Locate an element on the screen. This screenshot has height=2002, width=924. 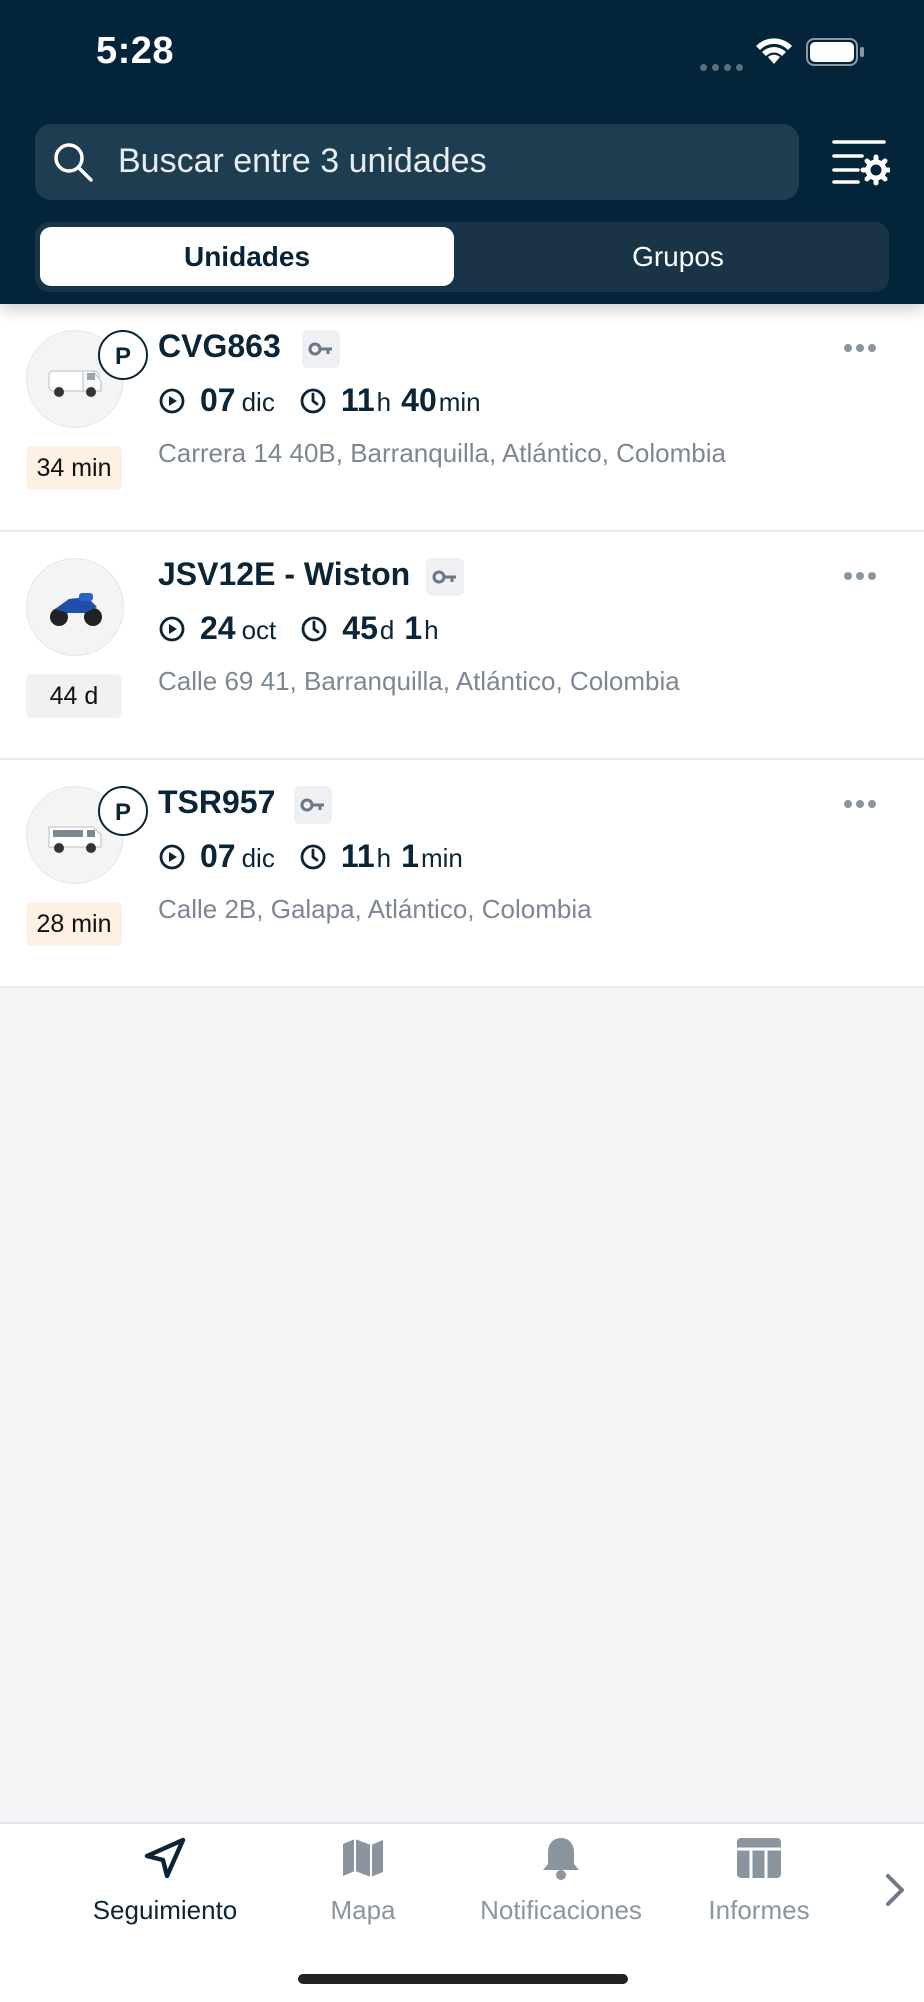
date-month: oct is located at coordinates (259, 630).